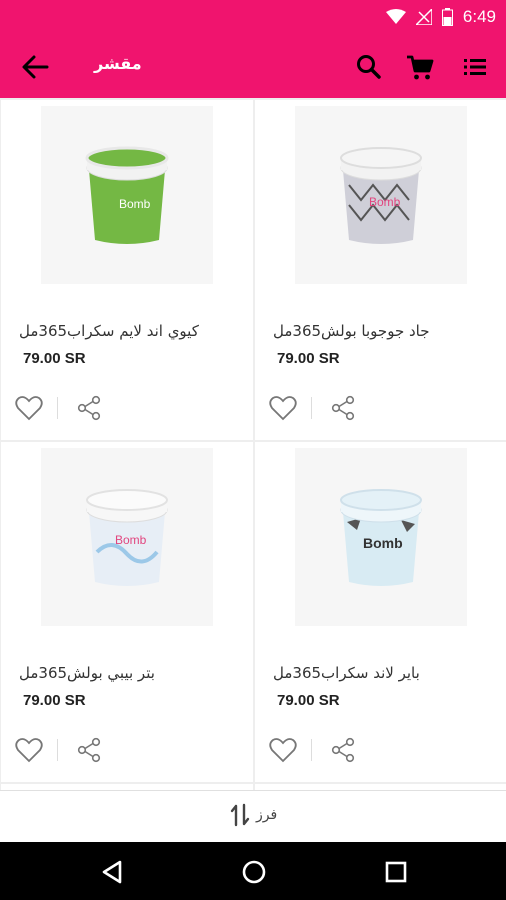  Describe the element at coordinates (420, 67) in the screenshot. I see `cart-icon` at that location.